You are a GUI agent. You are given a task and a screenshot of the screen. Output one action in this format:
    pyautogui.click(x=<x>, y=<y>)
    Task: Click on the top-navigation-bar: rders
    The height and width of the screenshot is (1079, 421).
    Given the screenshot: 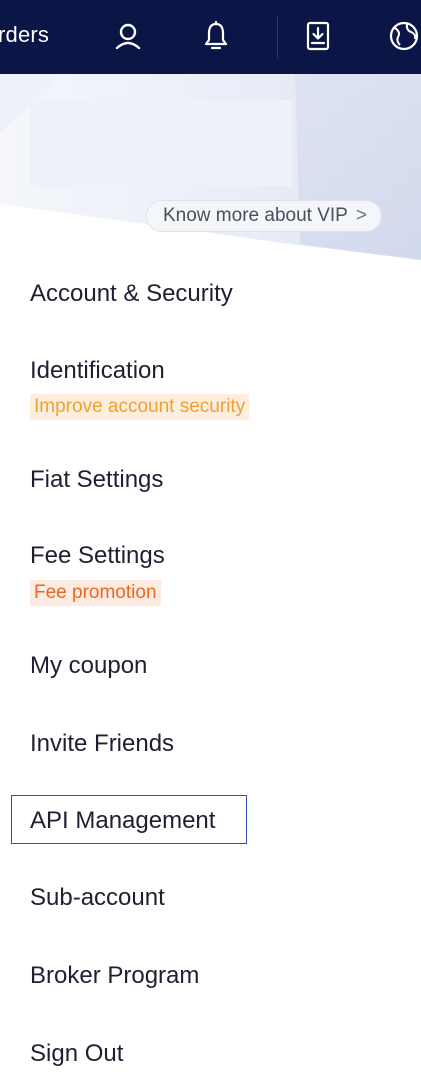 What is the action you would take?
    pyautogui.click(x=210, y=37)
    